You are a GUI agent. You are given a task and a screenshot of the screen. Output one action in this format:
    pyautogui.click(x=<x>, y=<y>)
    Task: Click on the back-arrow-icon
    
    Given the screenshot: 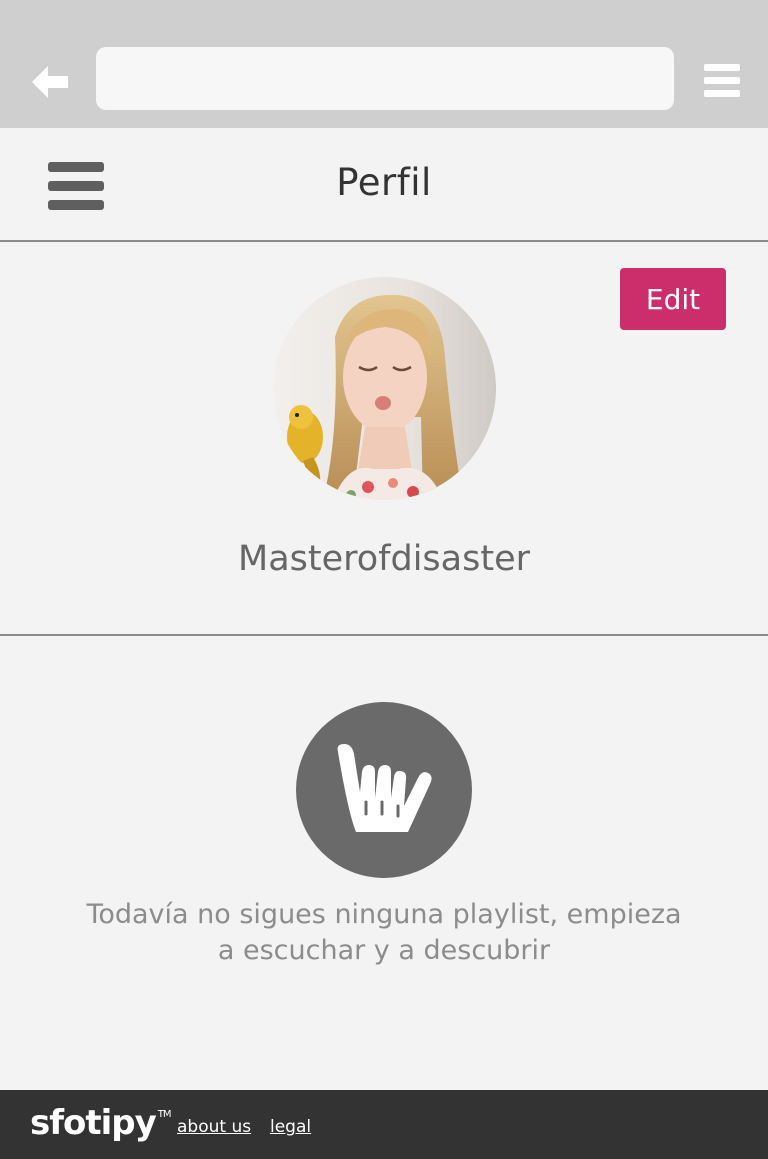 What is the action you would take?
    pyautogui.click(x=50, y=82)
    